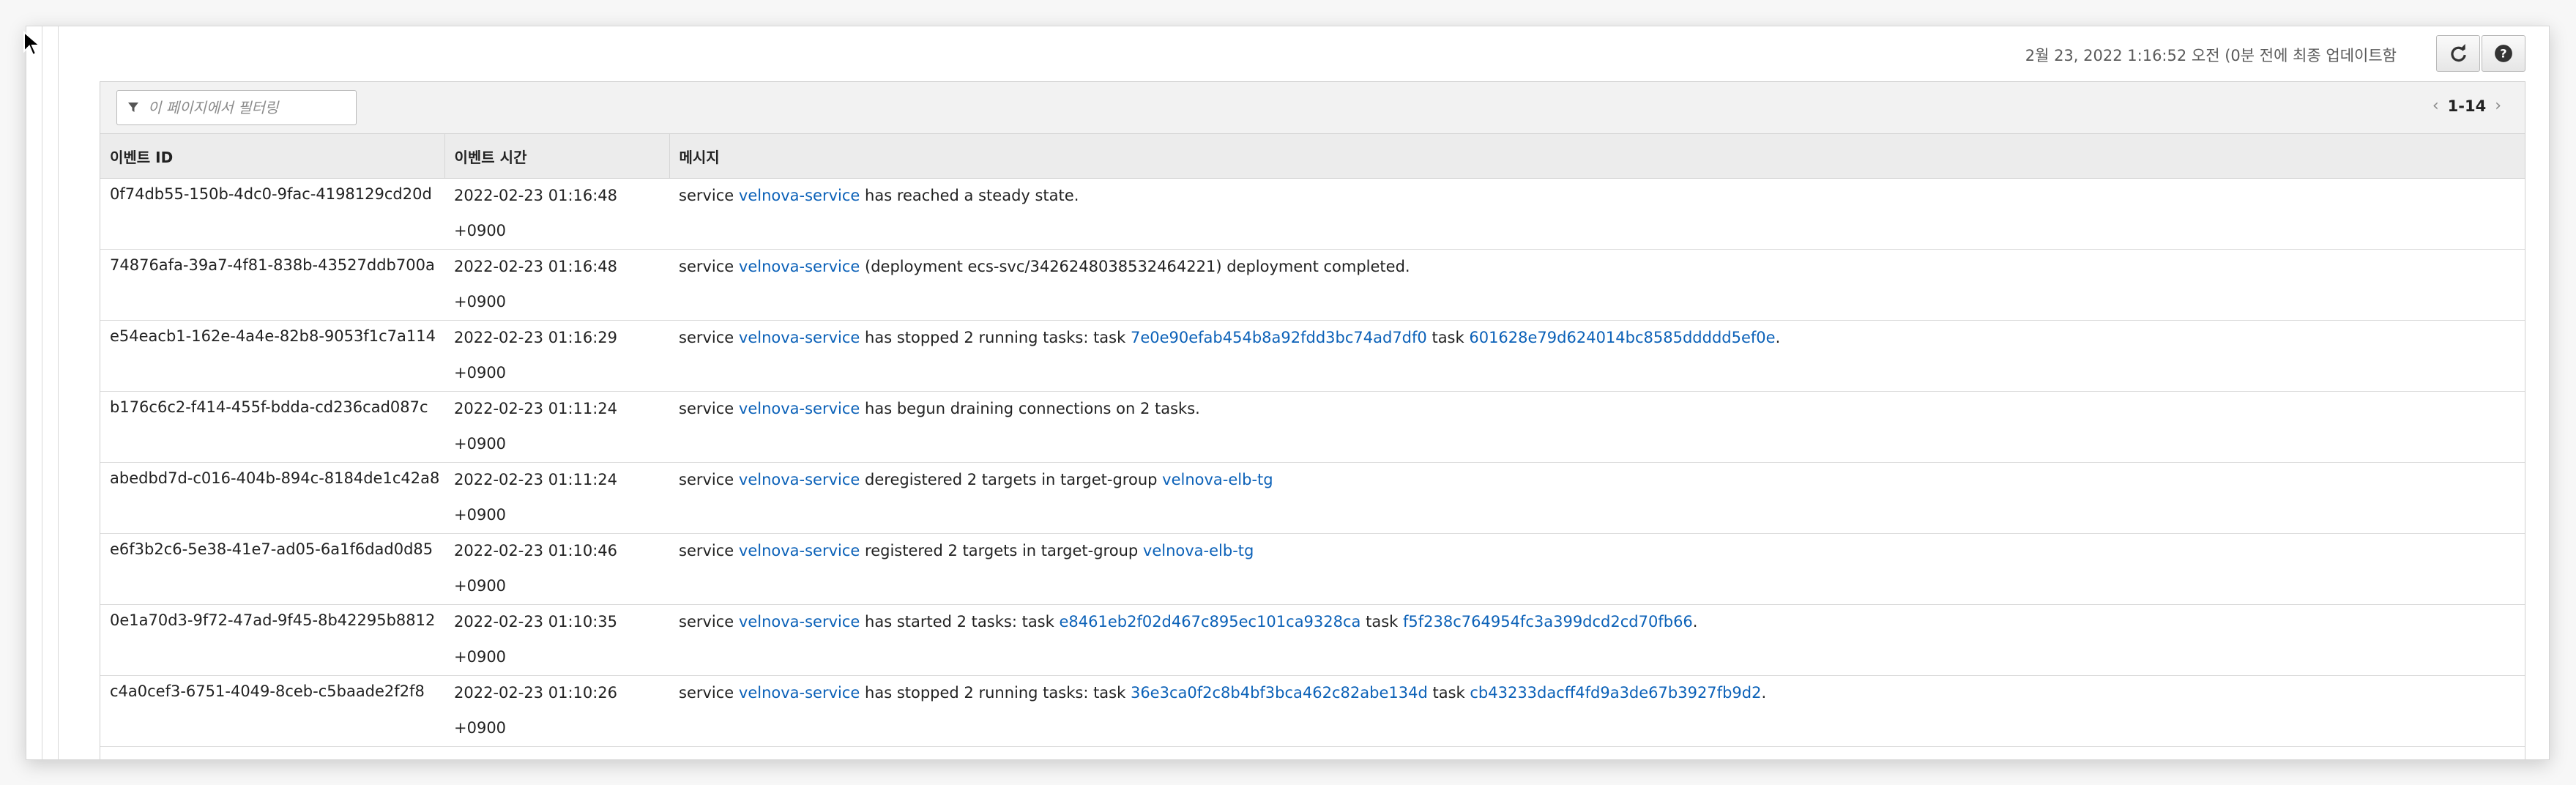 The height and width of the screenshot is (785, 2576). What do you see at coordinates (1279, 337) in the screenshot?
I see `message-link: 7e0e90efab454b8a92fdd3bc74ad7df0` at bounding box center [1279, 337].